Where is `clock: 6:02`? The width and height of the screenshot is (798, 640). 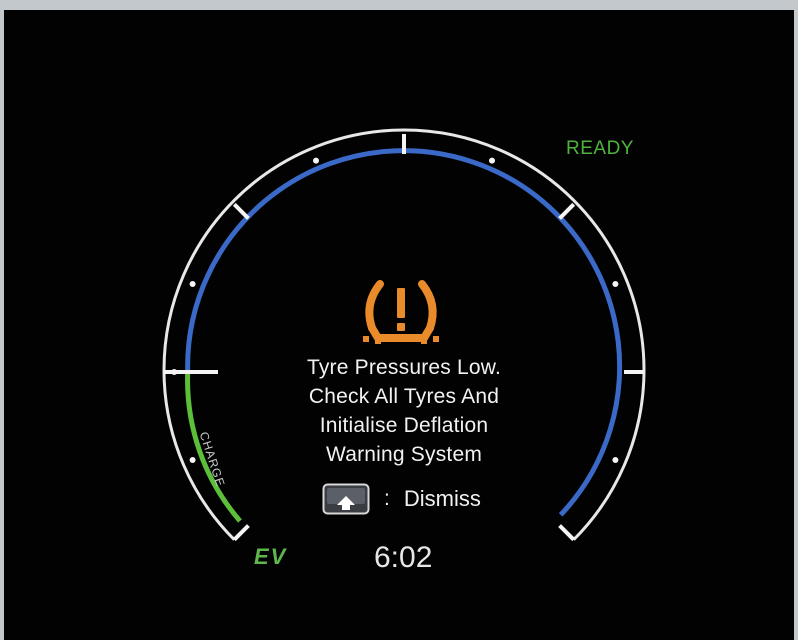 clock: 6:02 is located at coordinates (403, 557).